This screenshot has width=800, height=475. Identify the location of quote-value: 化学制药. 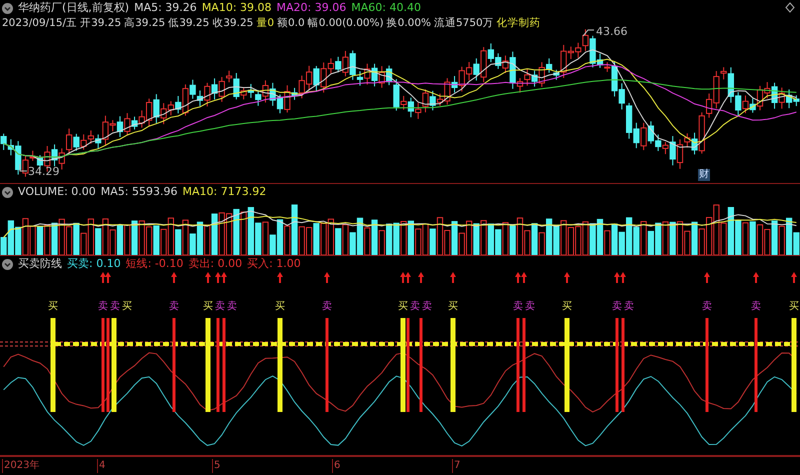
(518, 23).